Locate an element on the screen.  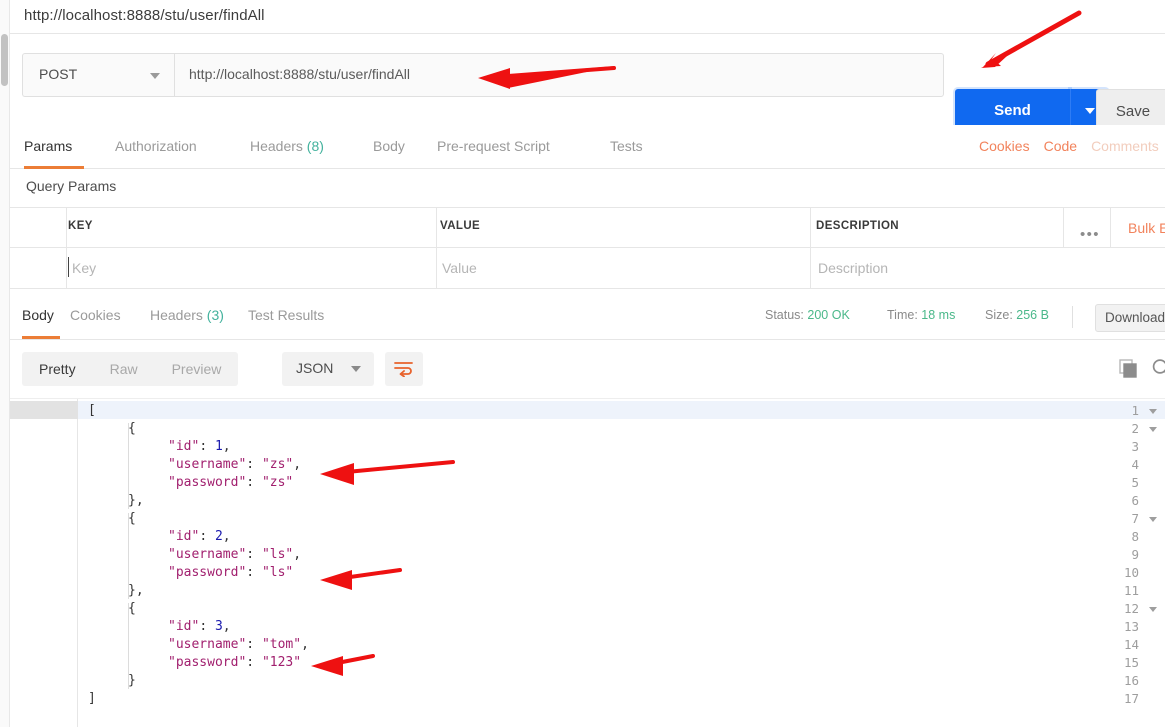
response-format-select: JSON is located at coordinates (328, 369).